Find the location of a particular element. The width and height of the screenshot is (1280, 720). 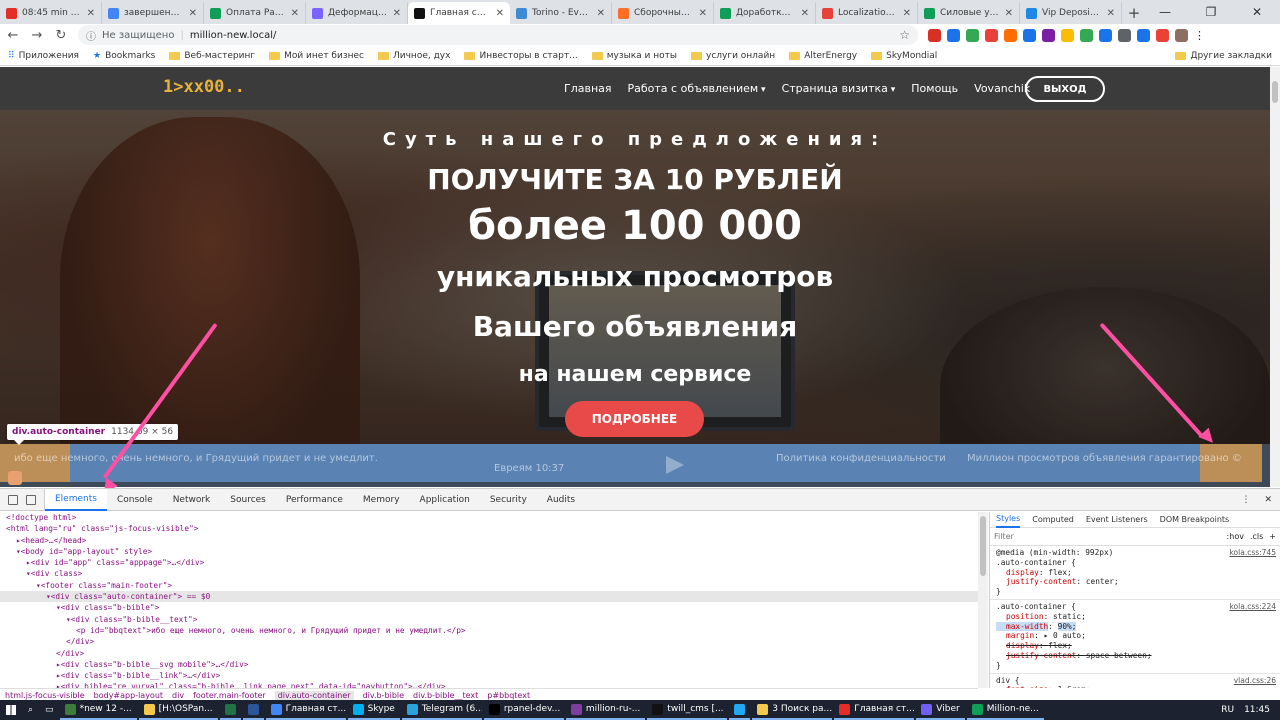

taskbar-app is located at coordinates (253, 710).